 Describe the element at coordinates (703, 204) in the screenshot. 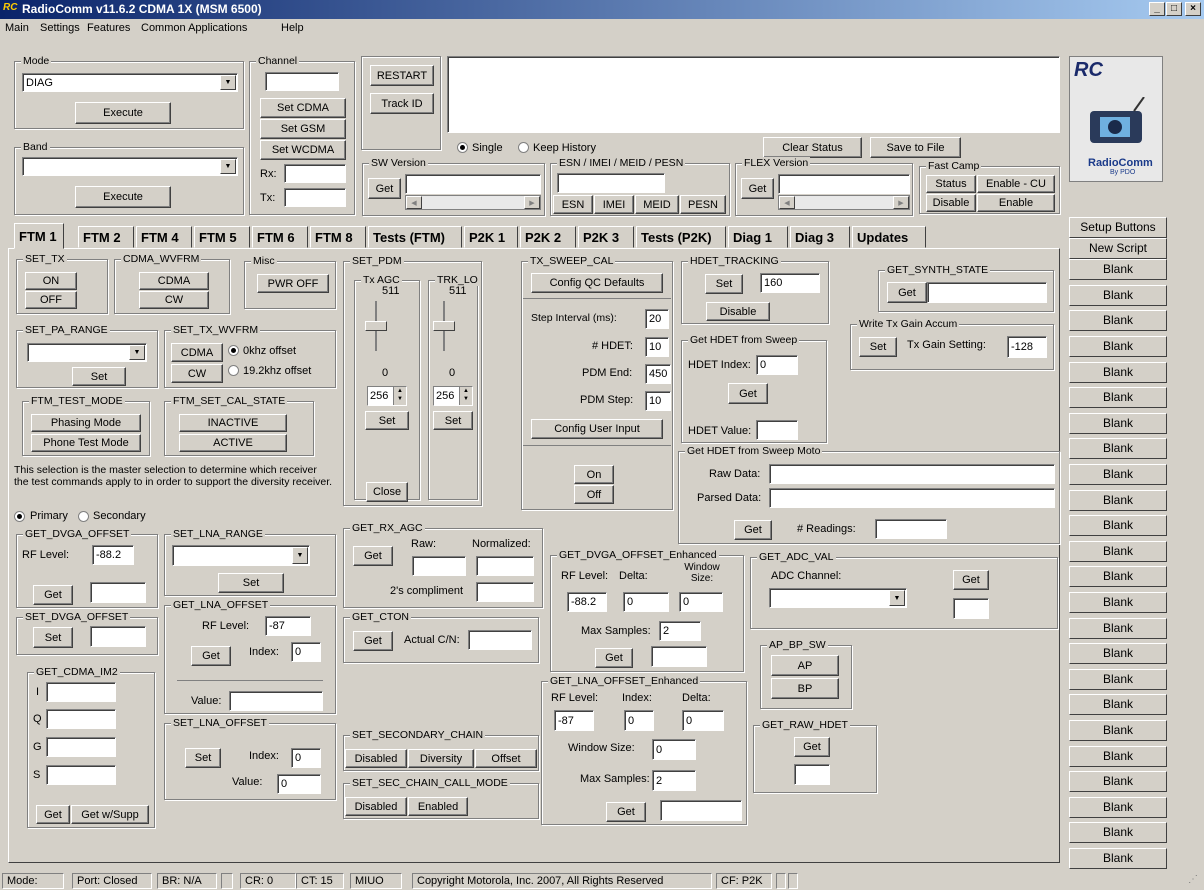

I see `pesn-button: PESN` at that location.